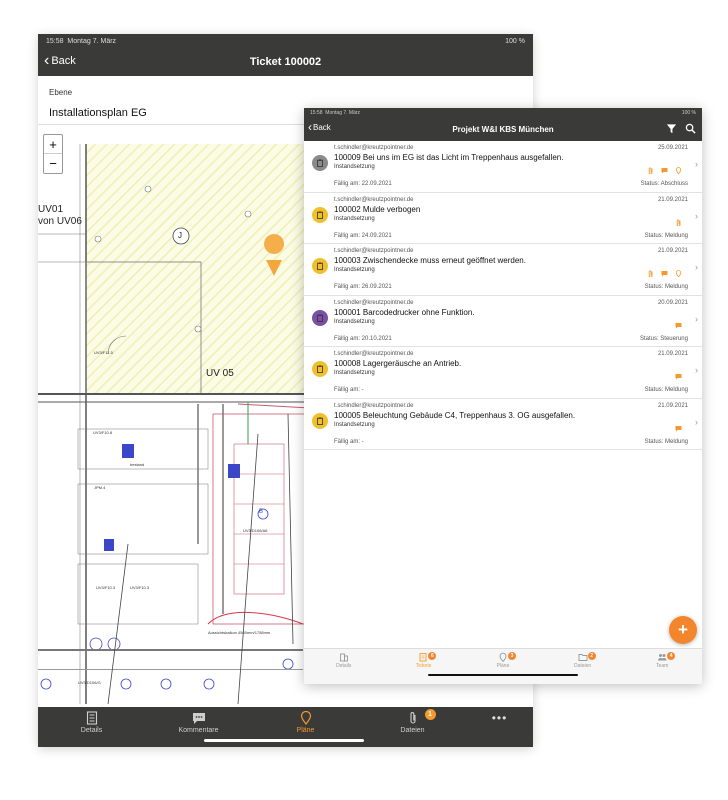 This screenshot has height=800, width=728. I want to click on nav-tools, so click(681, 128).